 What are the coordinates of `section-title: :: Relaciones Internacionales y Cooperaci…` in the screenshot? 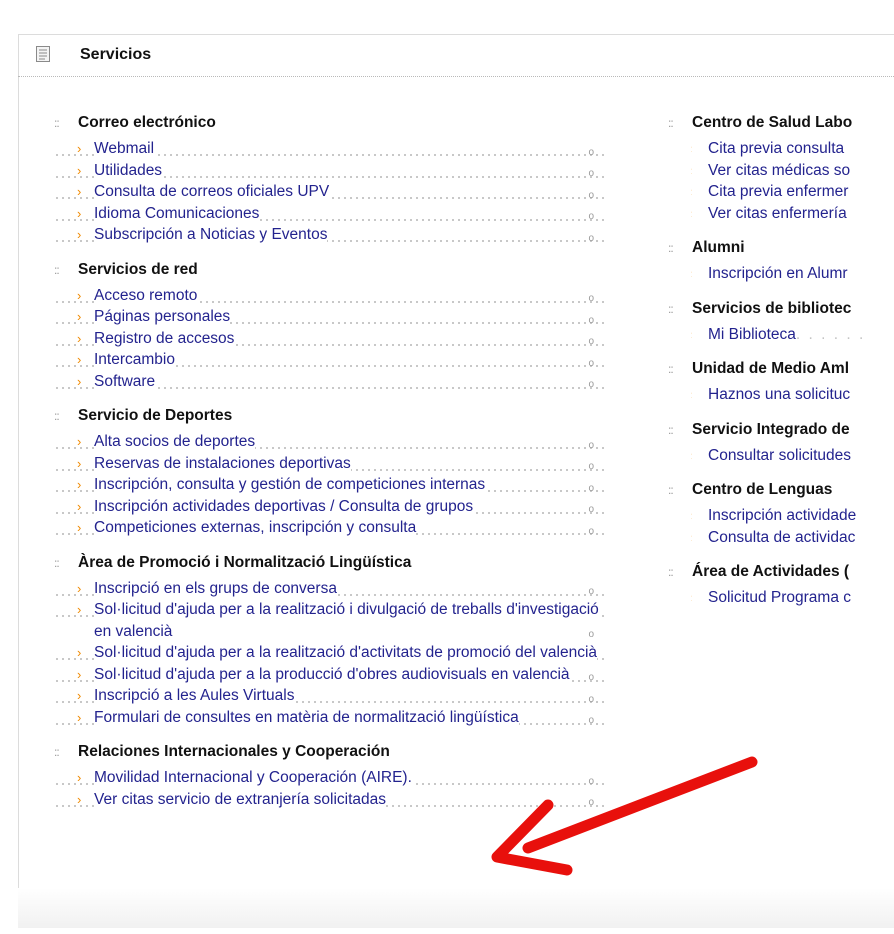 It's located at (330, 752).